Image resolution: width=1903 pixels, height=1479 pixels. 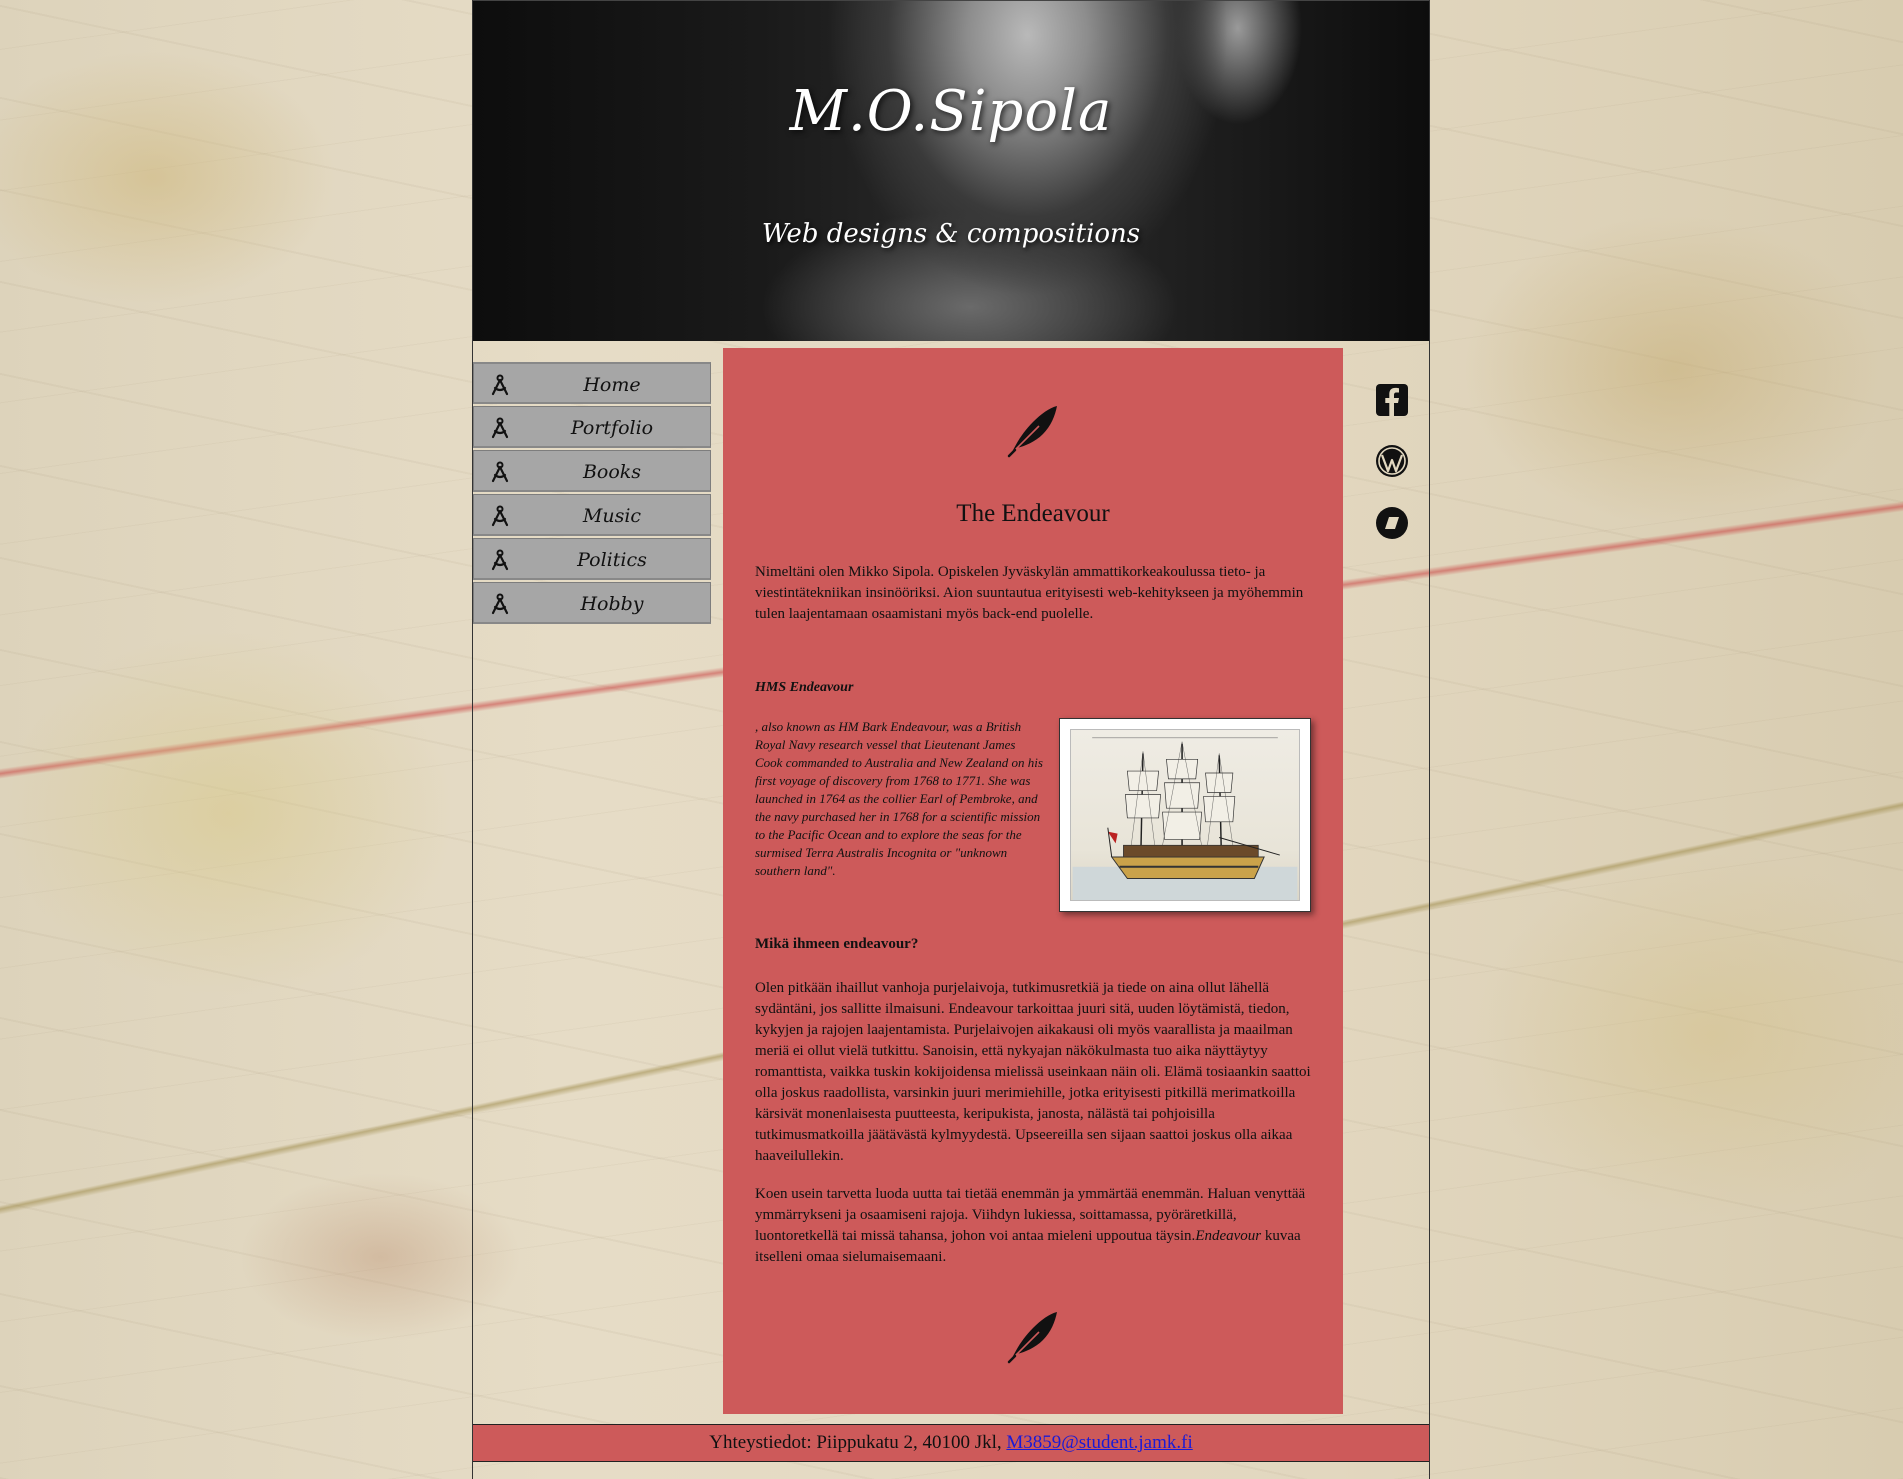 I want to click on nav-label: Books, so click(x=612, y=472).